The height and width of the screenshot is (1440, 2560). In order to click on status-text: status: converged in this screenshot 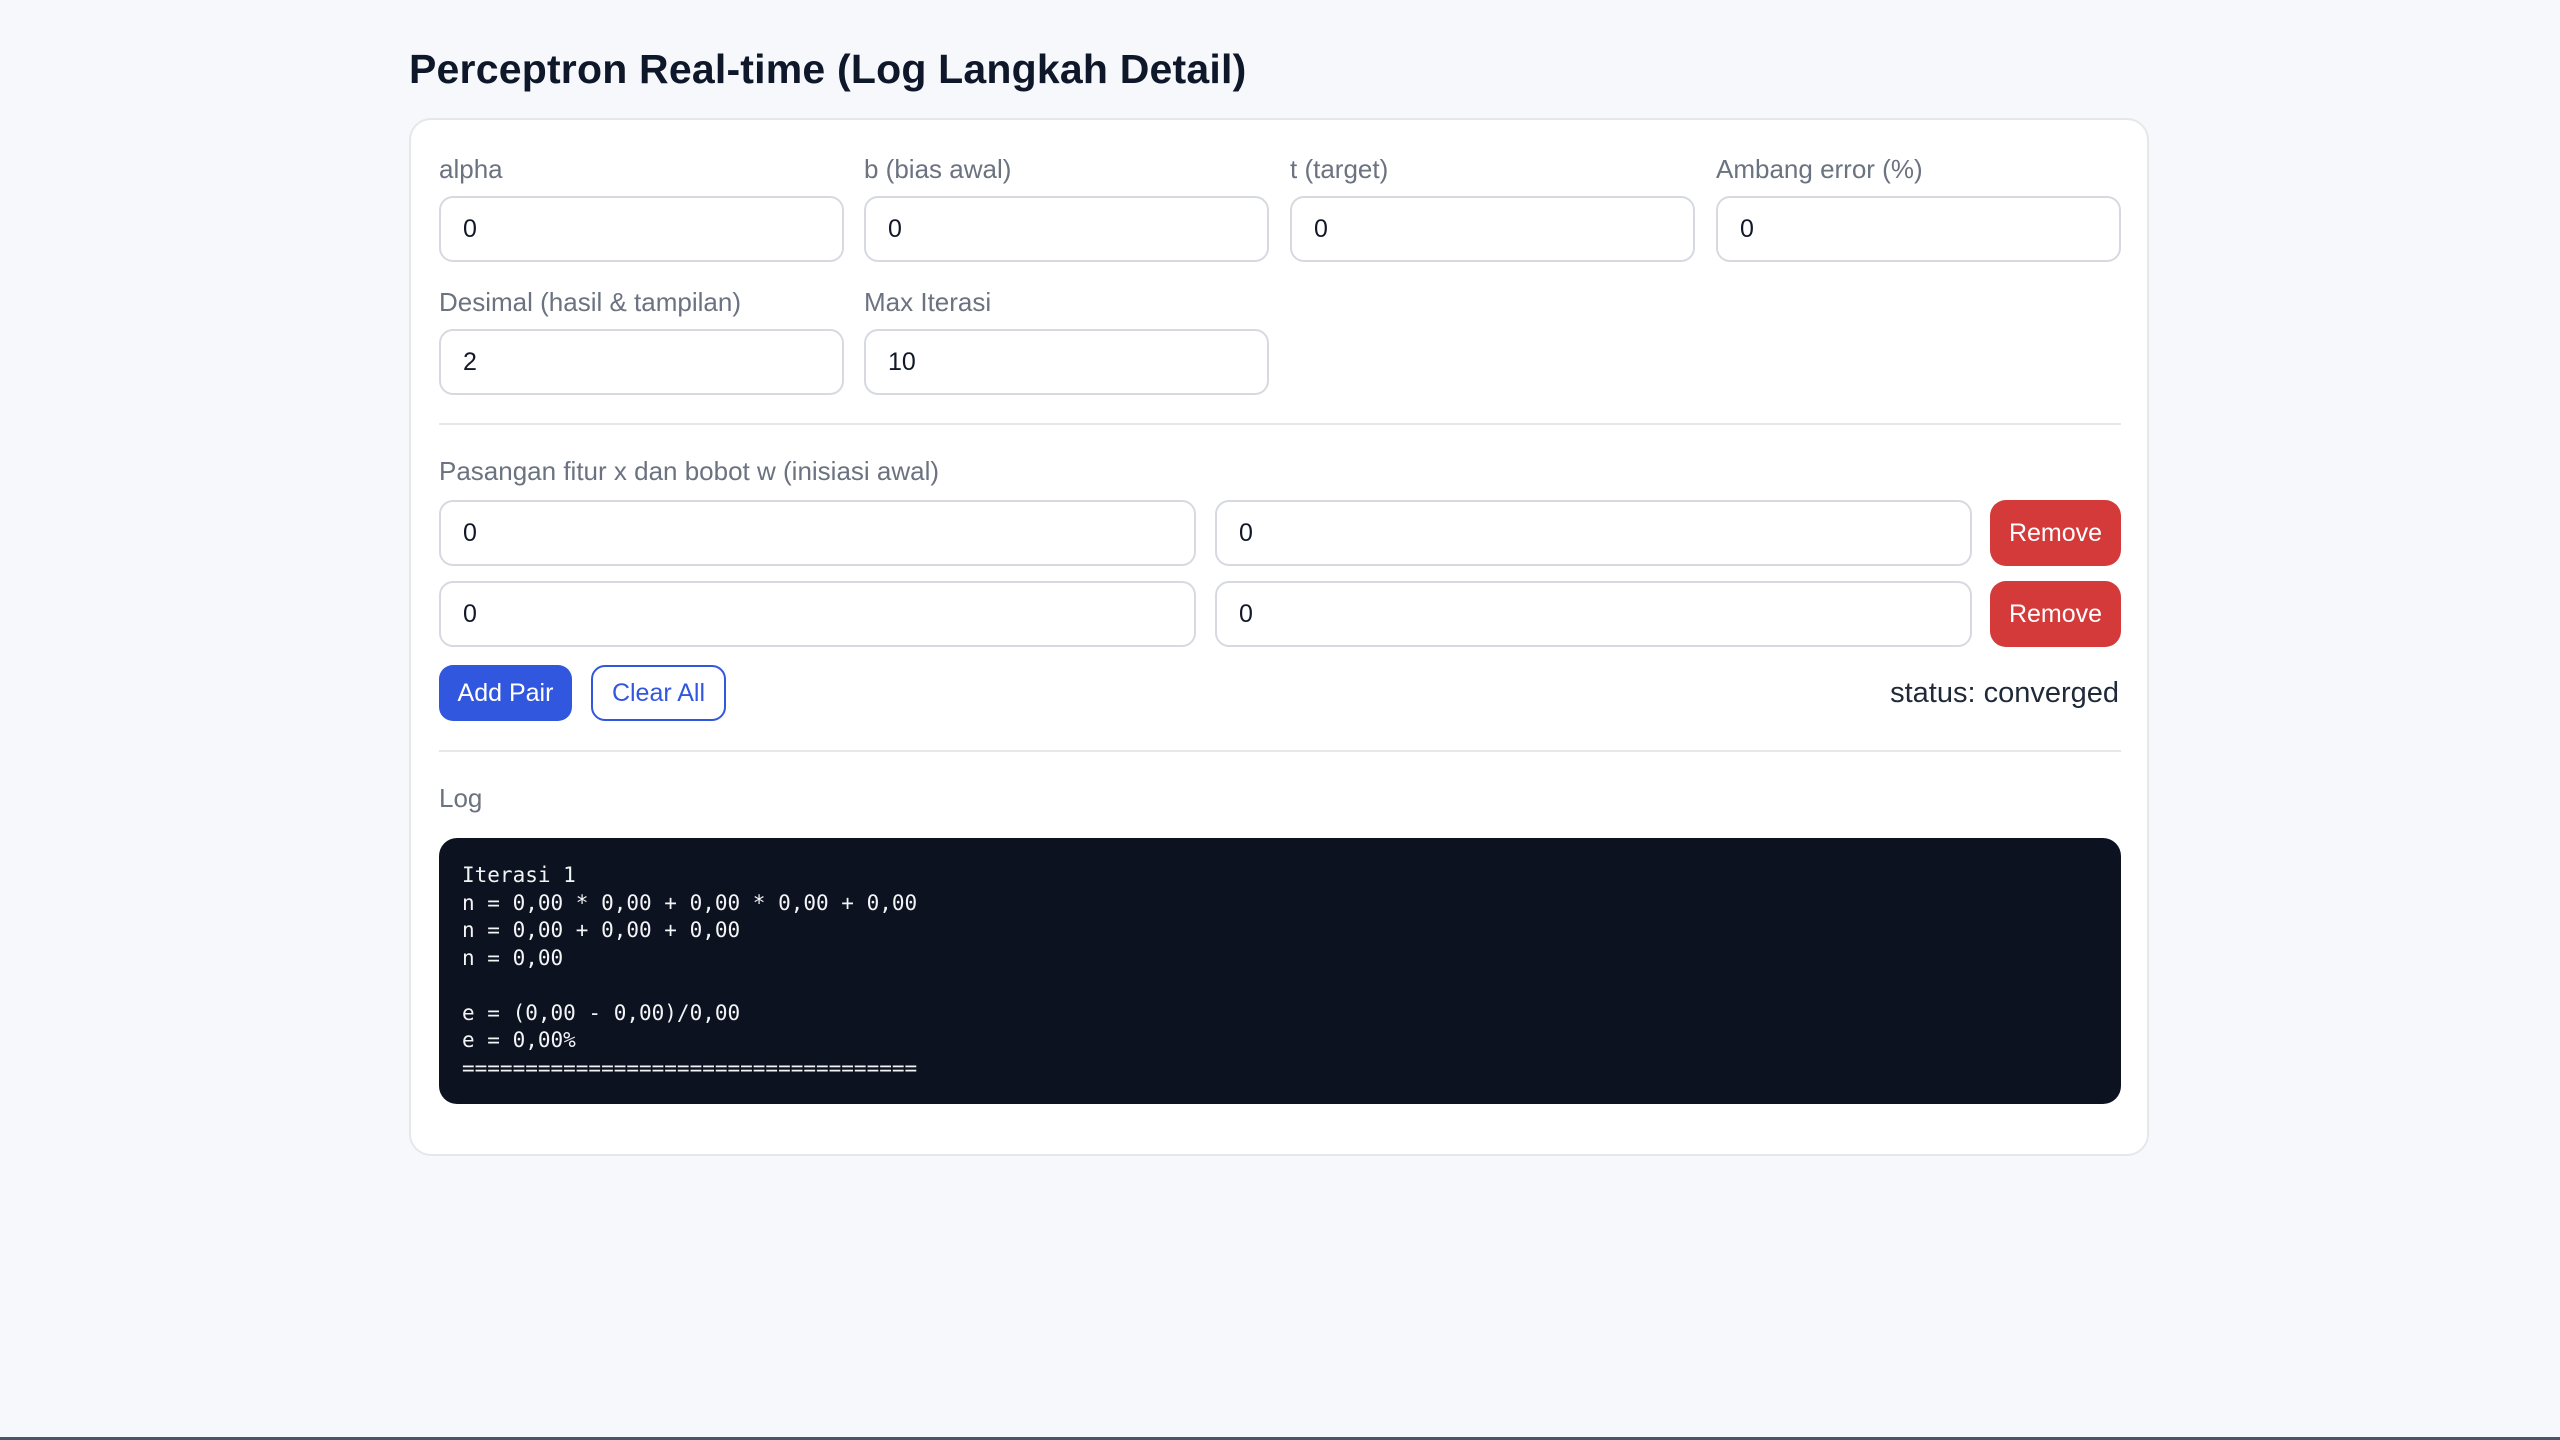, I will do `click(2004, 693)`.